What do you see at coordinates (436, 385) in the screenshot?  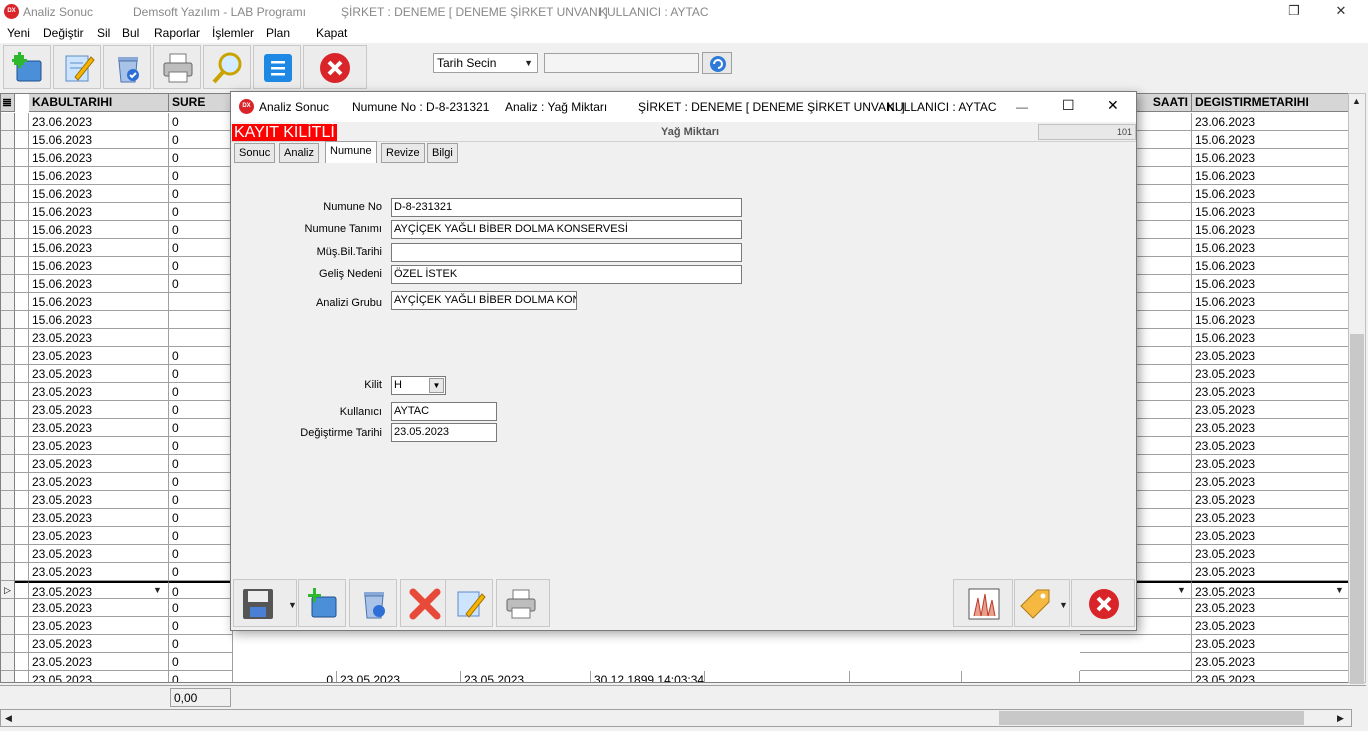 I see `chevron-down-icon: ▼` at bounding box center [436, 385].